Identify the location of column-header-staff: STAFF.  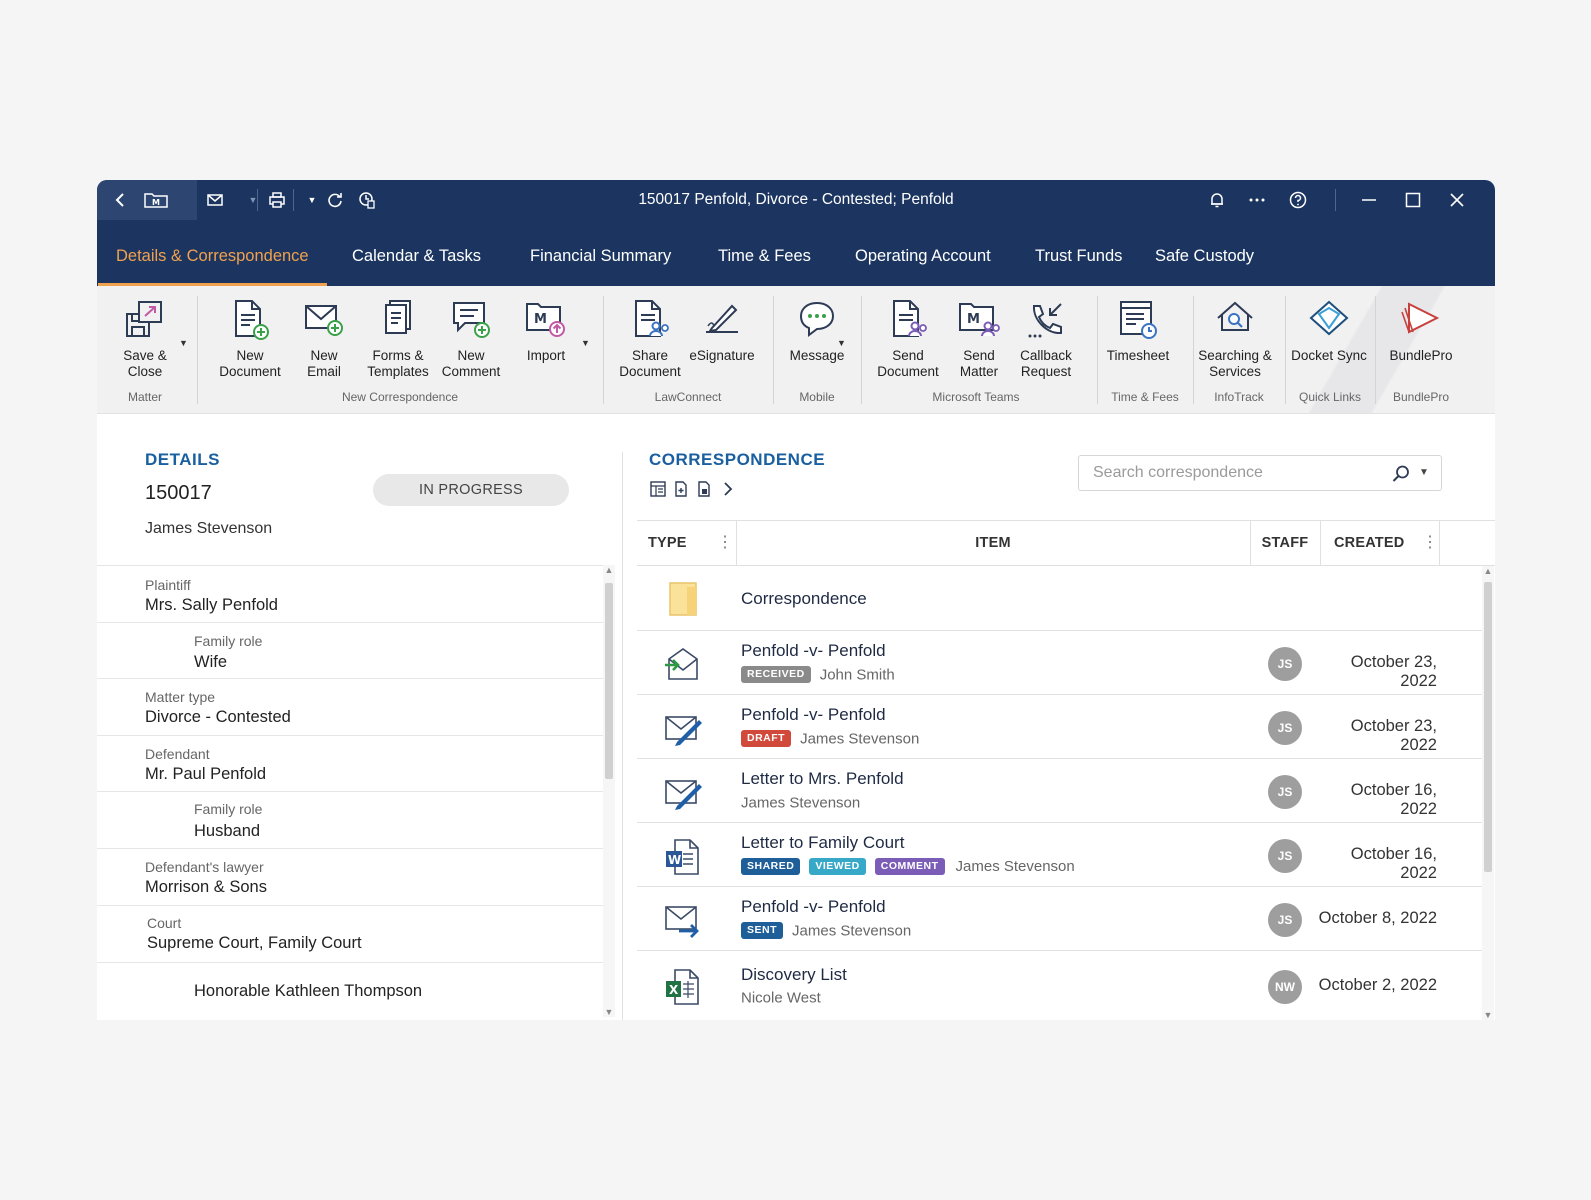
(1285, 543).